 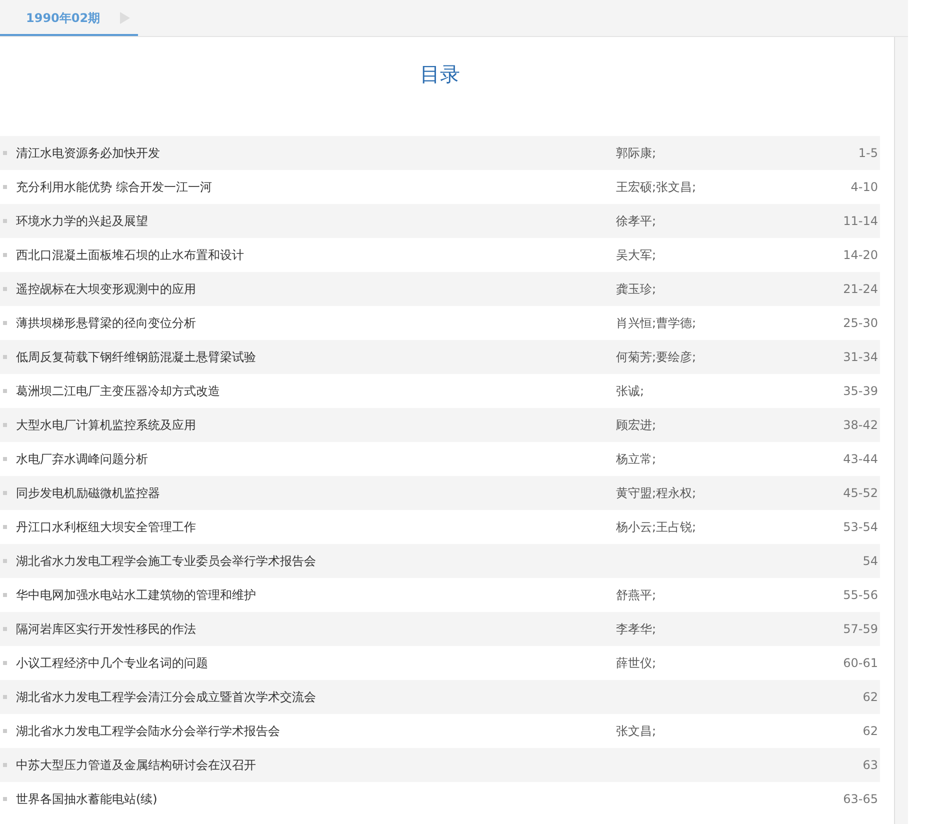 I want to click on article-authors: 何菊芳;要绘彦;, so click(x=656, y=357).